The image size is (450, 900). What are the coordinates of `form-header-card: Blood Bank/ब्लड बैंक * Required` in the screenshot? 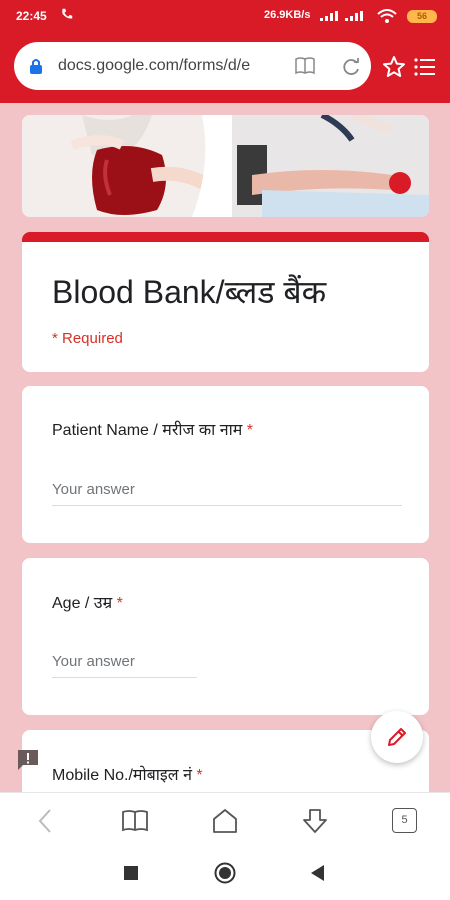 It's located at (225, 302).